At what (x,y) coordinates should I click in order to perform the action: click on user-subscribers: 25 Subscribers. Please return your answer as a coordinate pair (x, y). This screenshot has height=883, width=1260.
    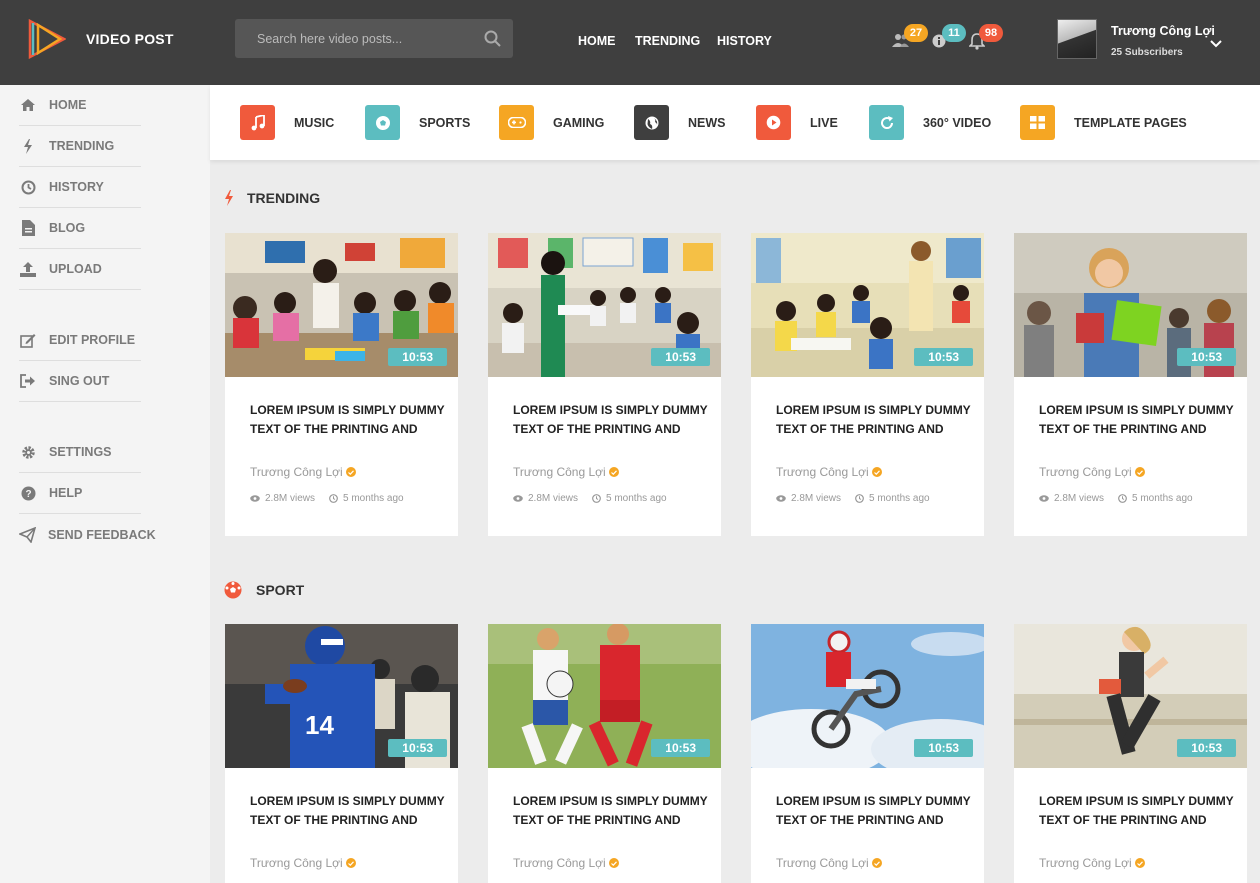
    Looking at the image, I should click on (1147, 52).